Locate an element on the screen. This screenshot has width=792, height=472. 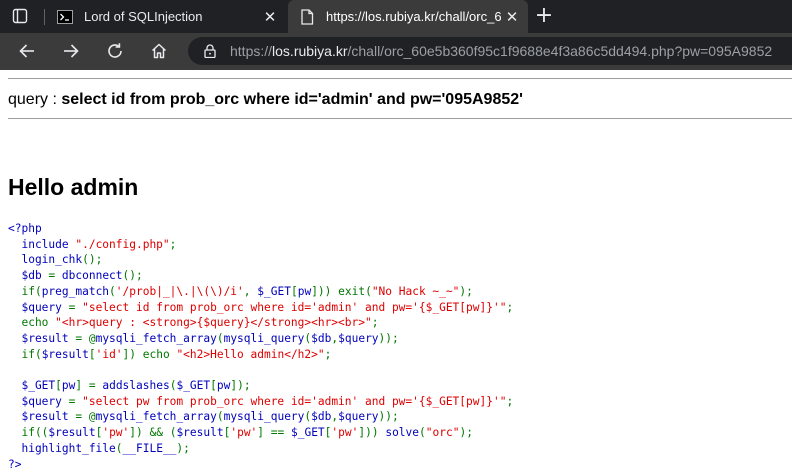
home-icon is located at coordinates (159, 51).